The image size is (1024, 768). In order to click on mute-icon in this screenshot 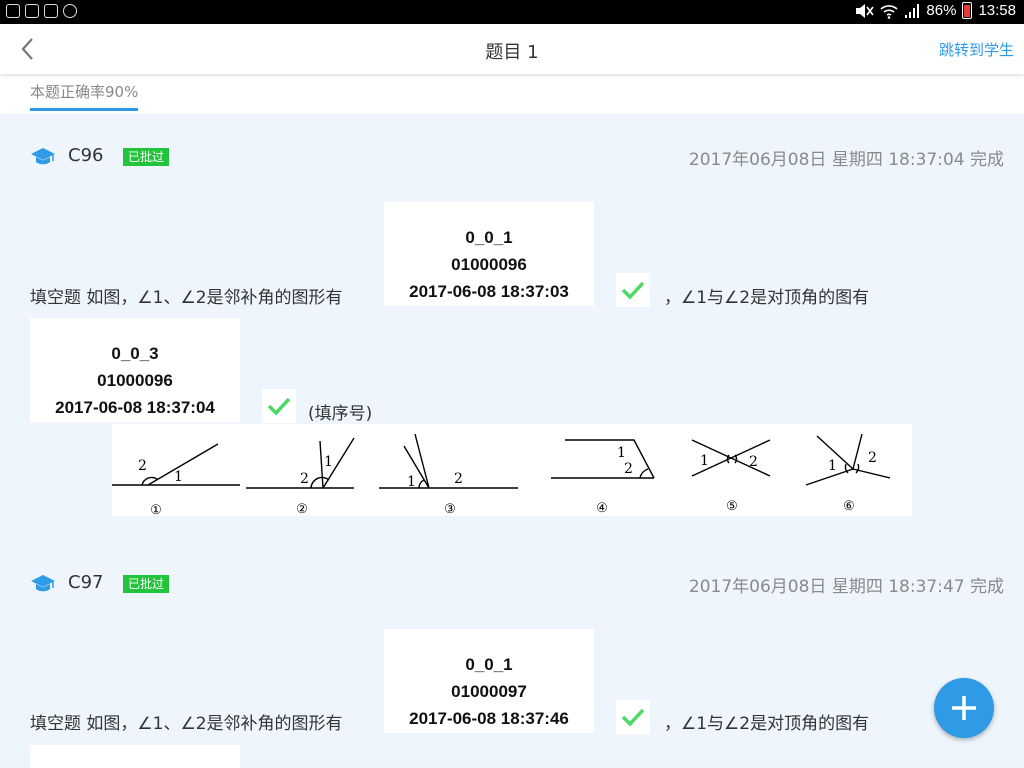, I will do `click(865, 10)`.